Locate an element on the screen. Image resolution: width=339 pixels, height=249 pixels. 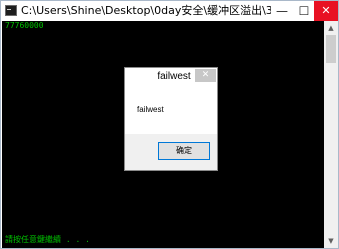
message-box: failwest ✕ failwest 确定 is located at coordinates (171, 119).